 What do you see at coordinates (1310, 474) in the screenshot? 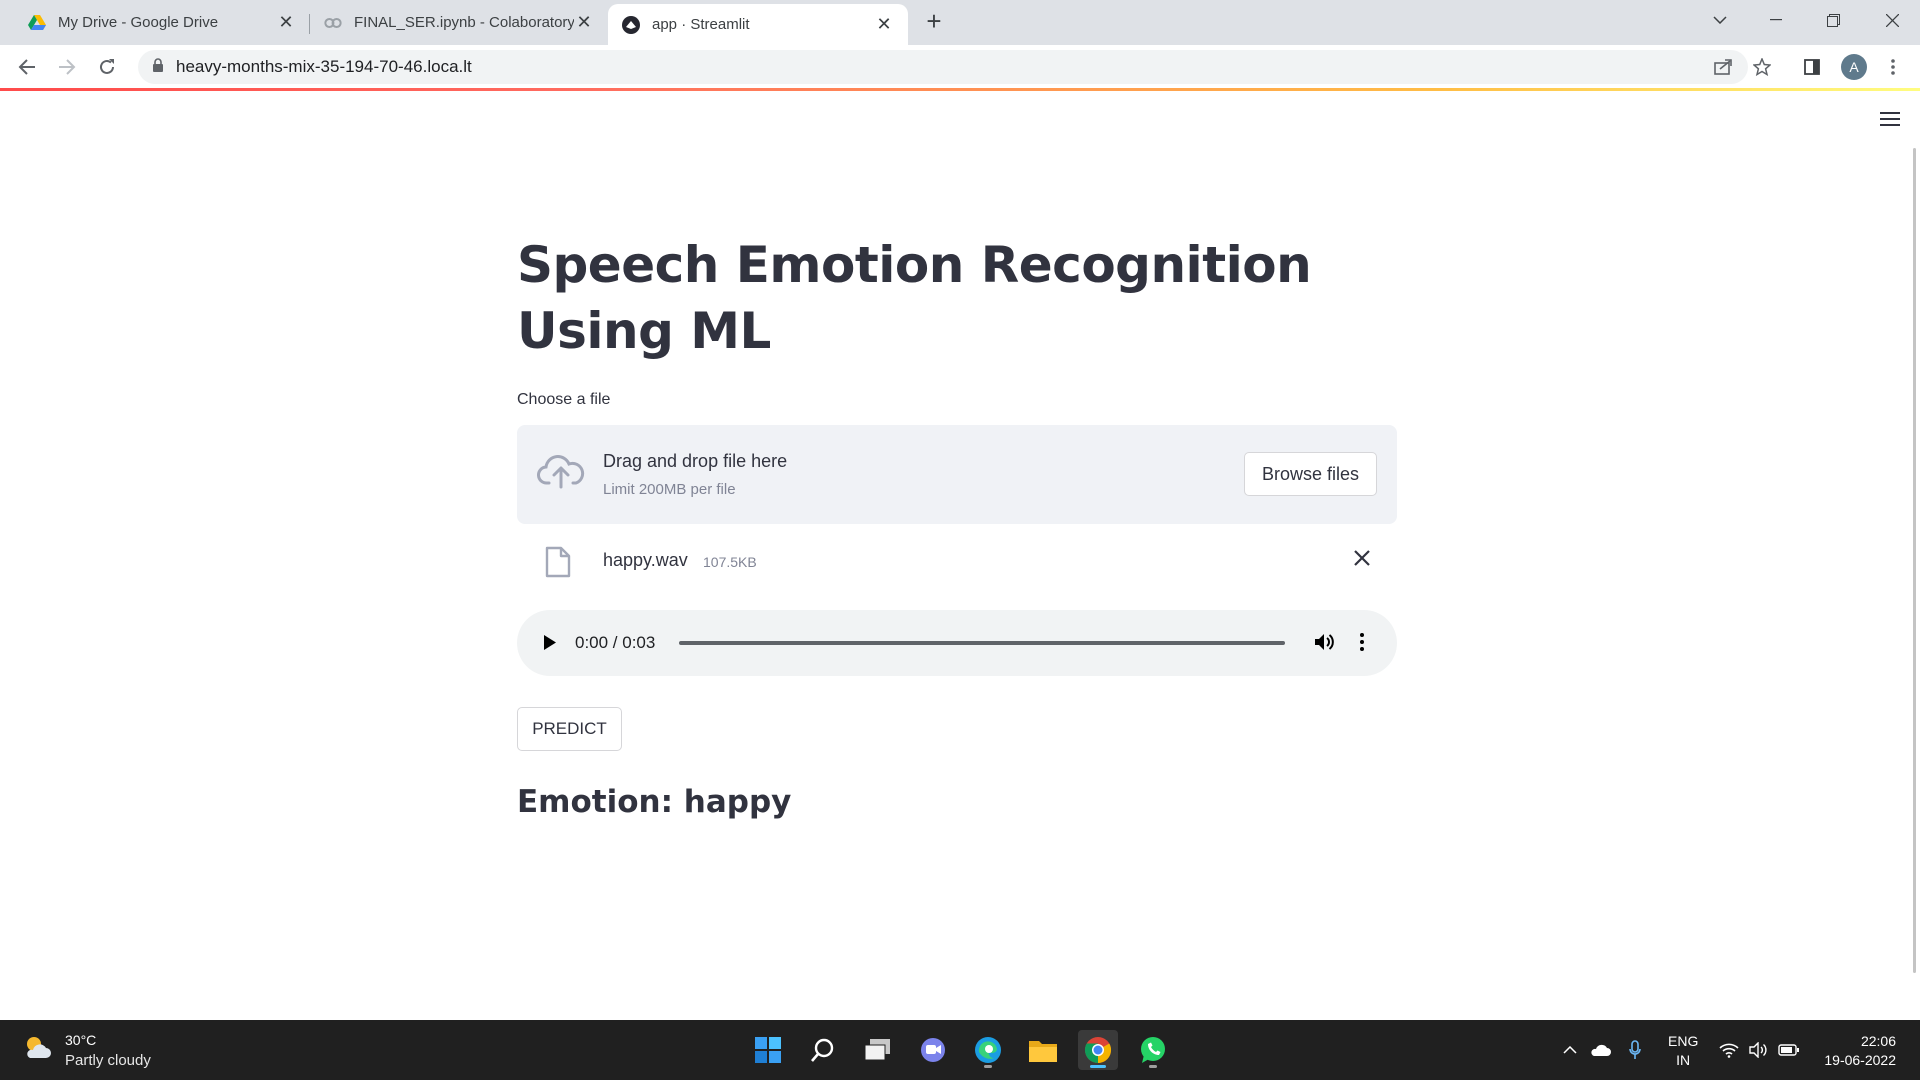
I see `browse-files-button: Browse files` at bounding box center [1310, 474].